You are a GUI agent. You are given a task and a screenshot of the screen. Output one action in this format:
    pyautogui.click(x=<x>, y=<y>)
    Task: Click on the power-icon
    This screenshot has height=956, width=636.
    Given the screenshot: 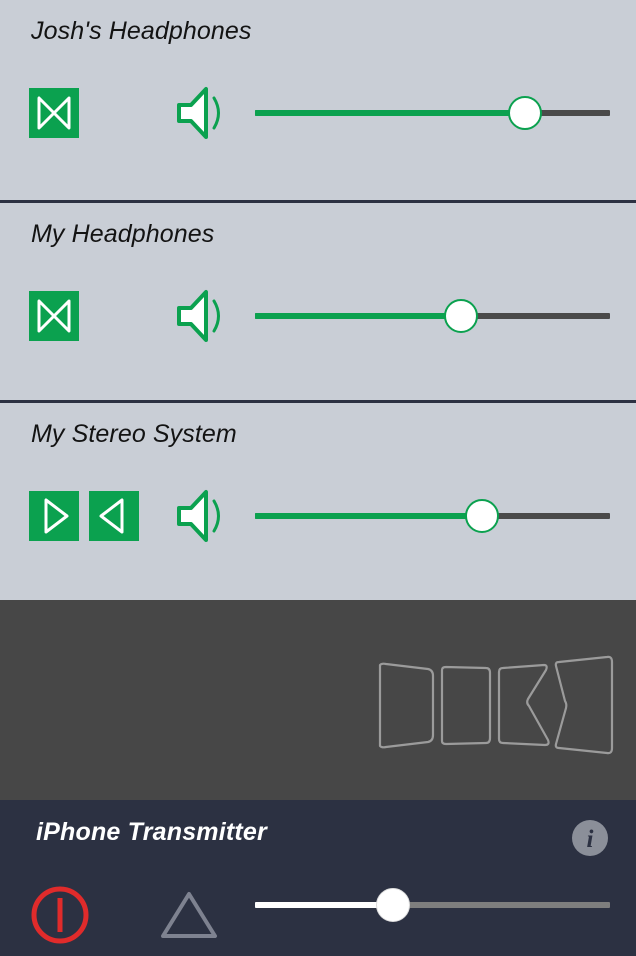 What is the action you would take?
    pyautogui.click(x=60, y=915)
    